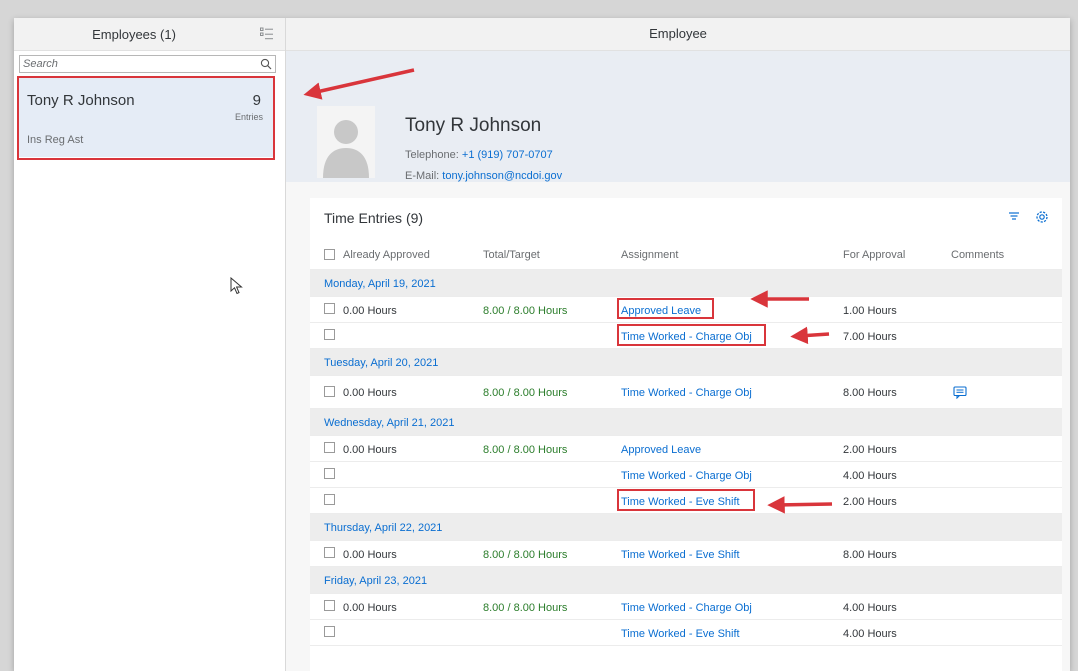 This screenshot has width=1078, height=671. I want to click on search-input, so click(133, 64).